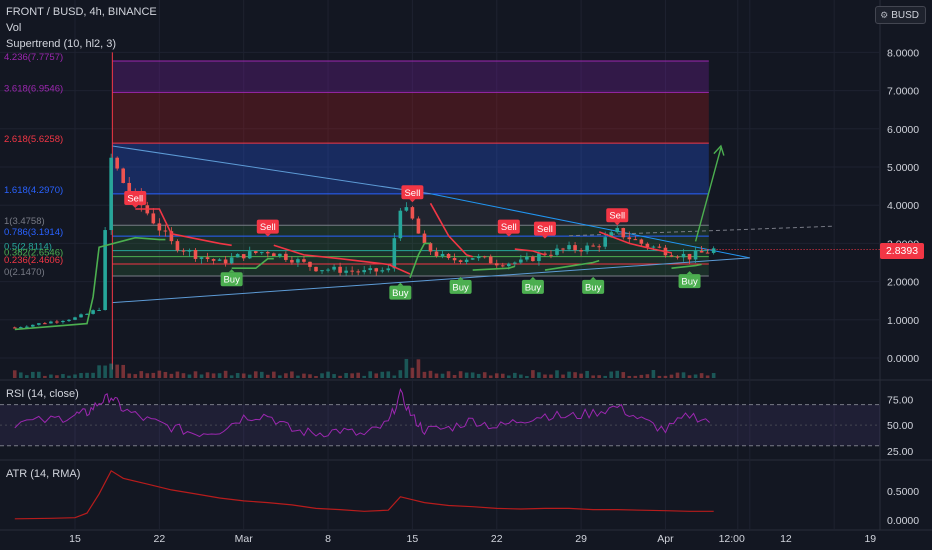 This screenshot has width=932, height=550. What do you see at coordinates (903, 321) in the screenshot?
I see `price-tick-label: 1.0000` at bounding box center [903, 321].